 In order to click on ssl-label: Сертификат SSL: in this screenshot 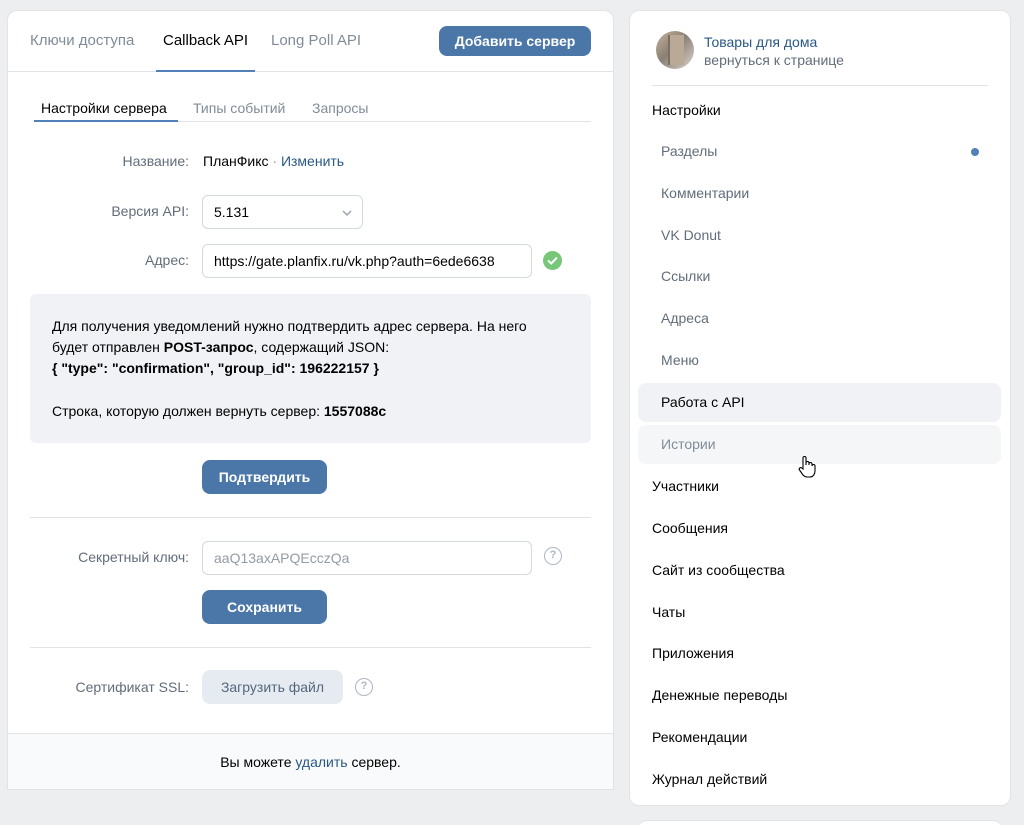, I will do `click(132, 687)`.